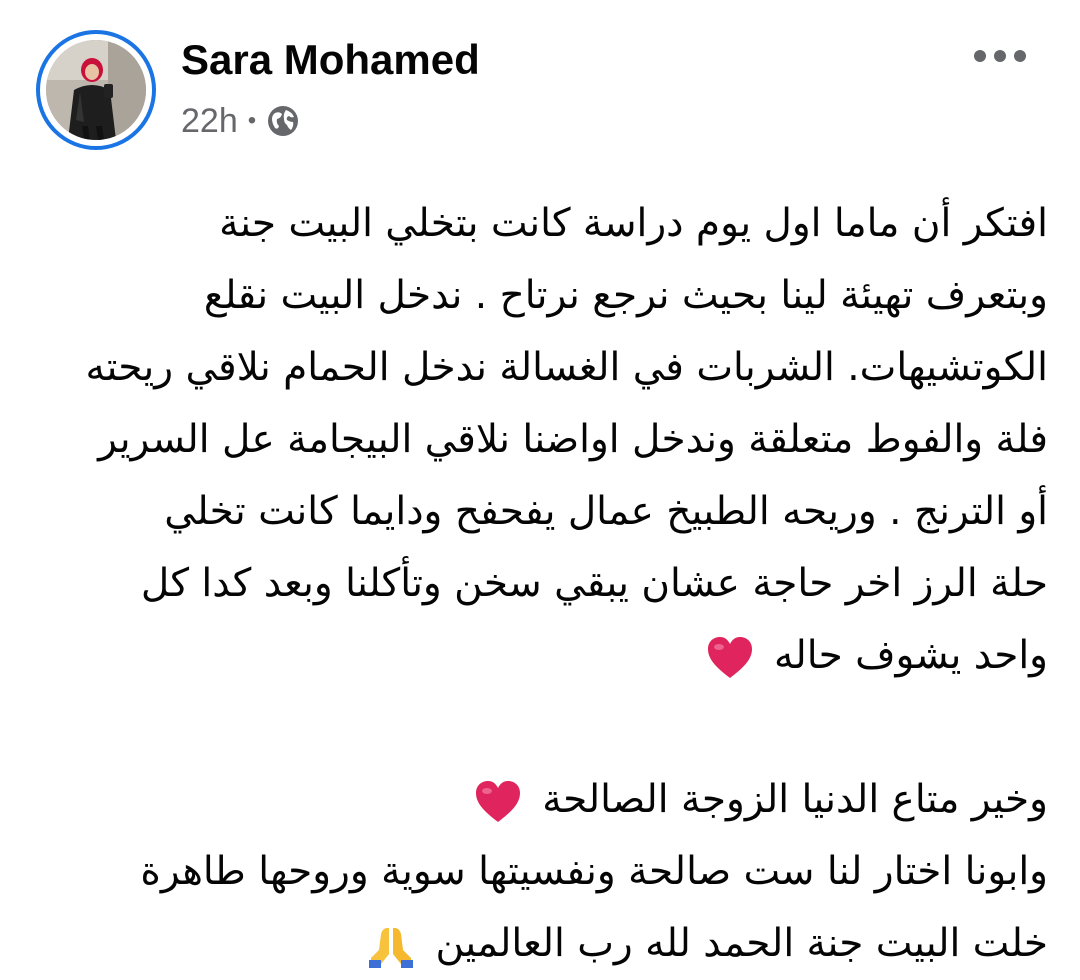  I want to click on more-horizontal-icon, so click(1000, 56).